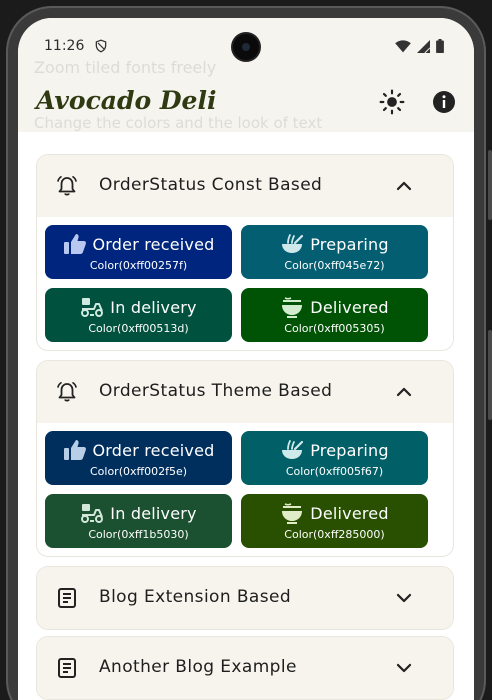 This screenshot has height=700, width=492. Describe the element at coordinates (334, 328) in the screenshot. I see `status-color-code: Color(0xff005305)` at that location.